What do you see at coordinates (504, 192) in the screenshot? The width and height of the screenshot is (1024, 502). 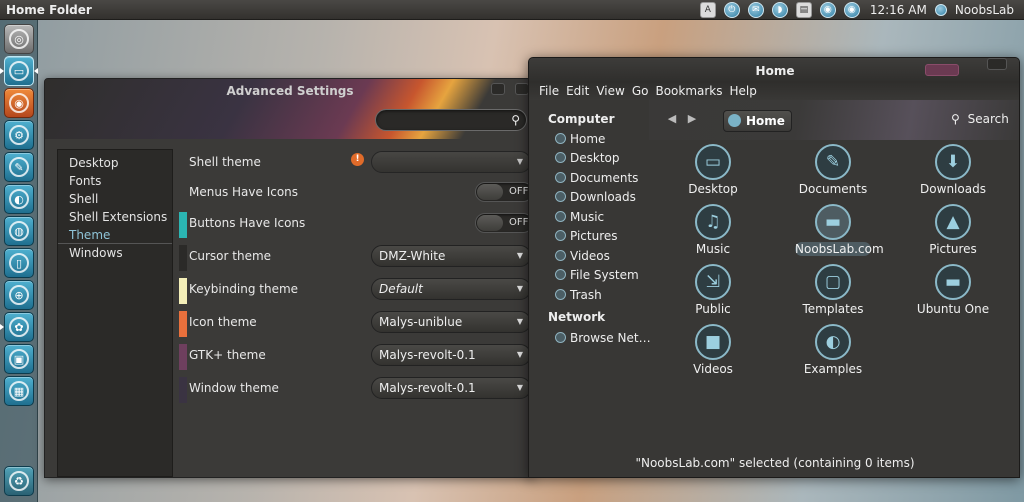 I see `menus-icons-switch: OFF` at bounding box center [504, 192].